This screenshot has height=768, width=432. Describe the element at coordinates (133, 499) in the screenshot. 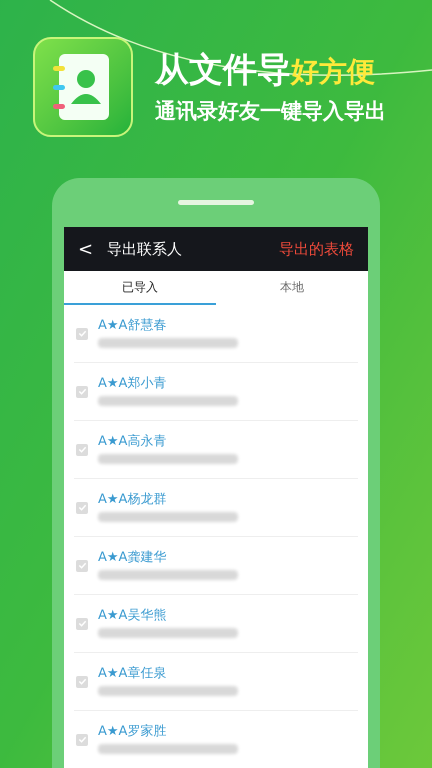

I see `contact-name: A★A杨龙群` at that location.